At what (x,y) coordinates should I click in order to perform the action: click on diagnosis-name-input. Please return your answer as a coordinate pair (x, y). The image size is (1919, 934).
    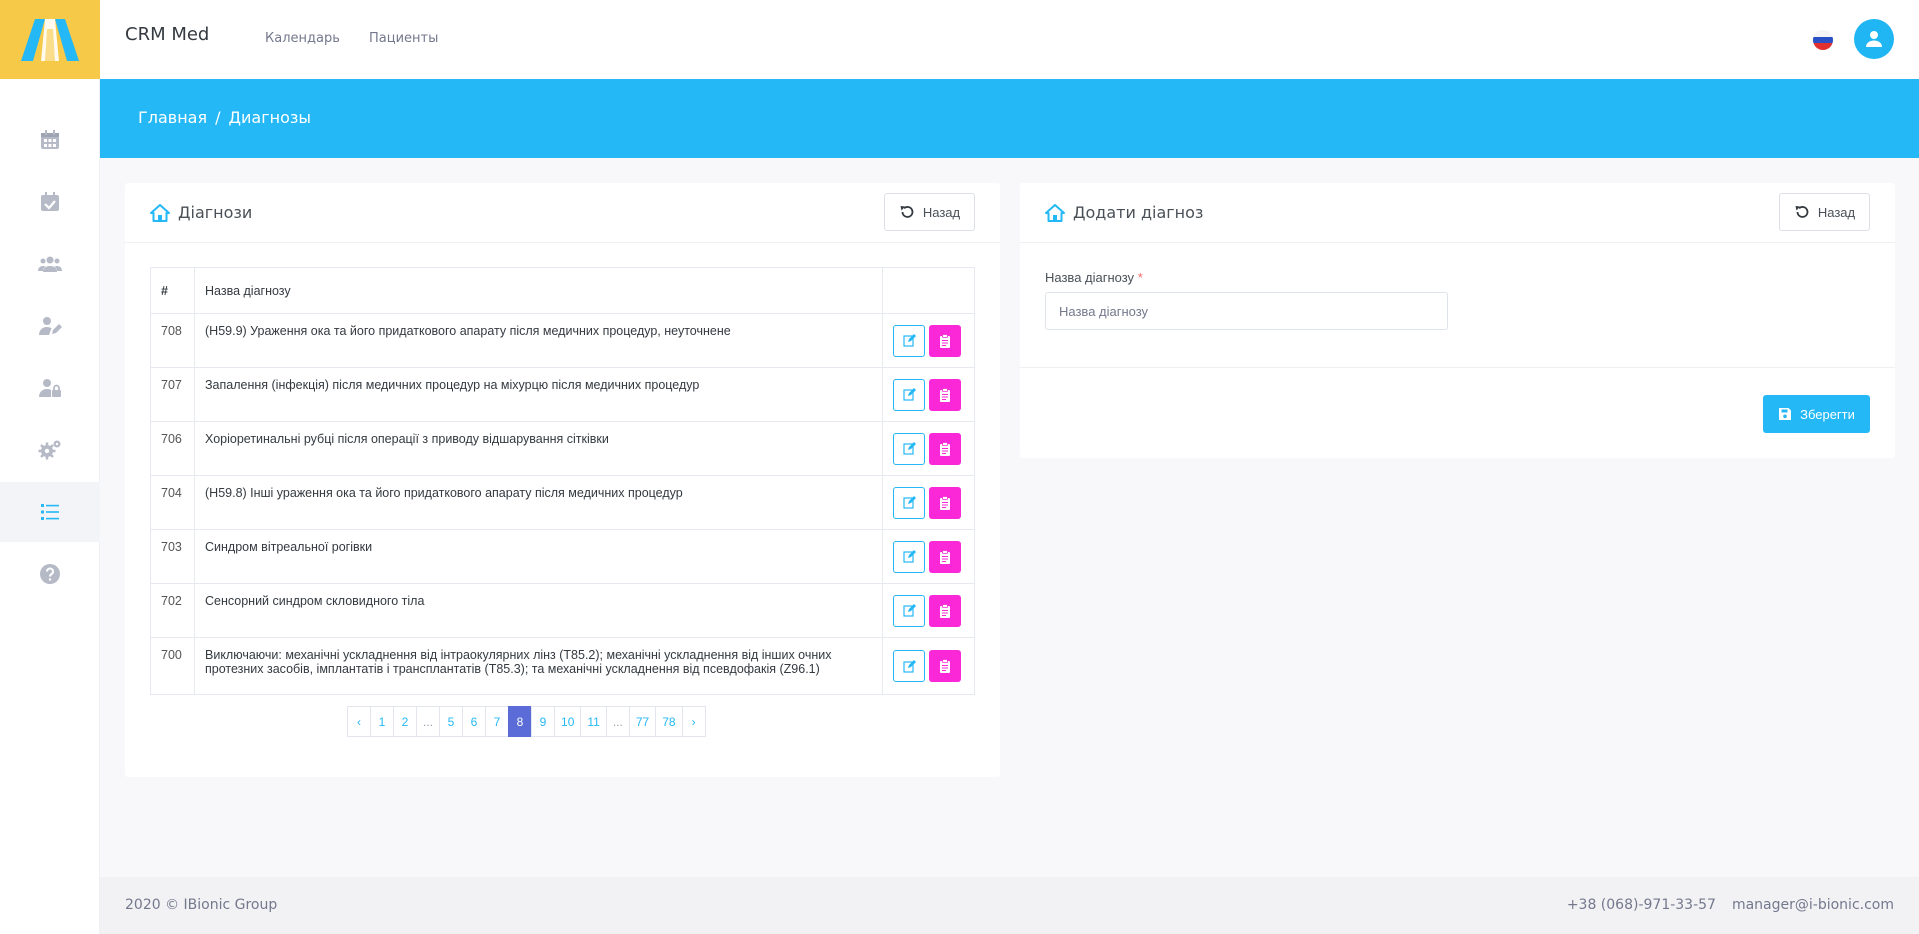
    Looking at the image, I should click on (1246, 311).